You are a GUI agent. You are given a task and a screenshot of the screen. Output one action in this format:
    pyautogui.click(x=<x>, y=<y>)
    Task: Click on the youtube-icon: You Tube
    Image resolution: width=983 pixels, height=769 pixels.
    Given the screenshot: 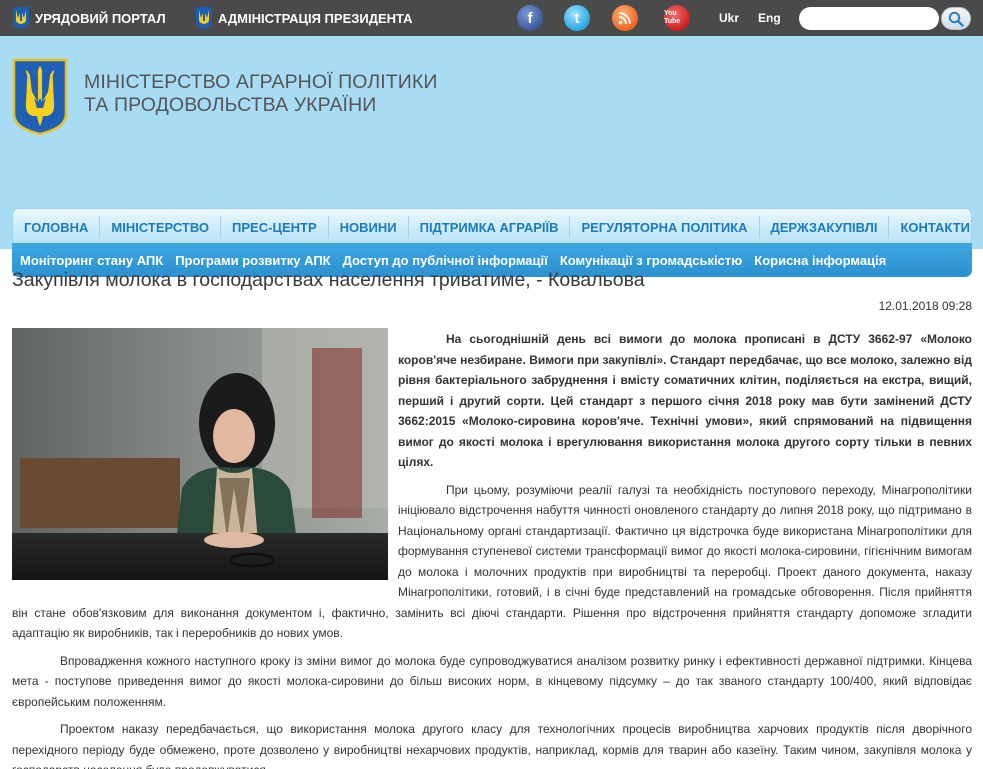 What is the action you would take?
    pyautogui.click(x=677, y=18)
    